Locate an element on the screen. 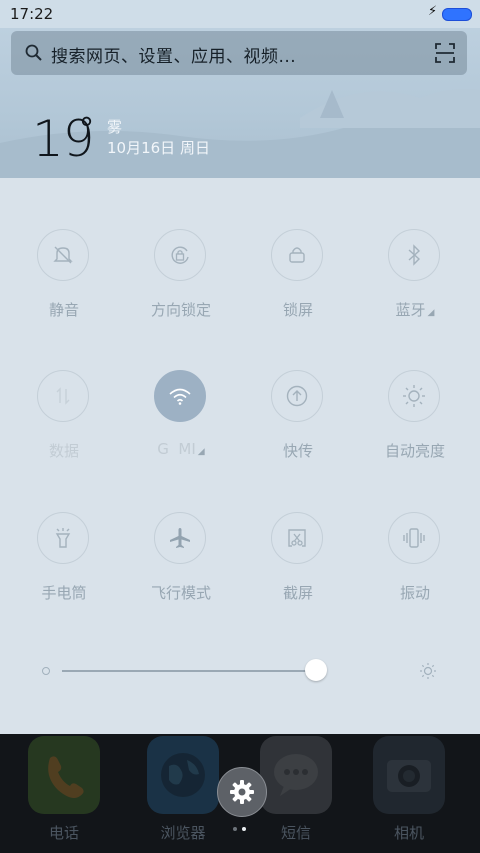 This screenshot has height=853, width=480. toggle-wifi: G MI ◢ is located at coordinates (181, 425).